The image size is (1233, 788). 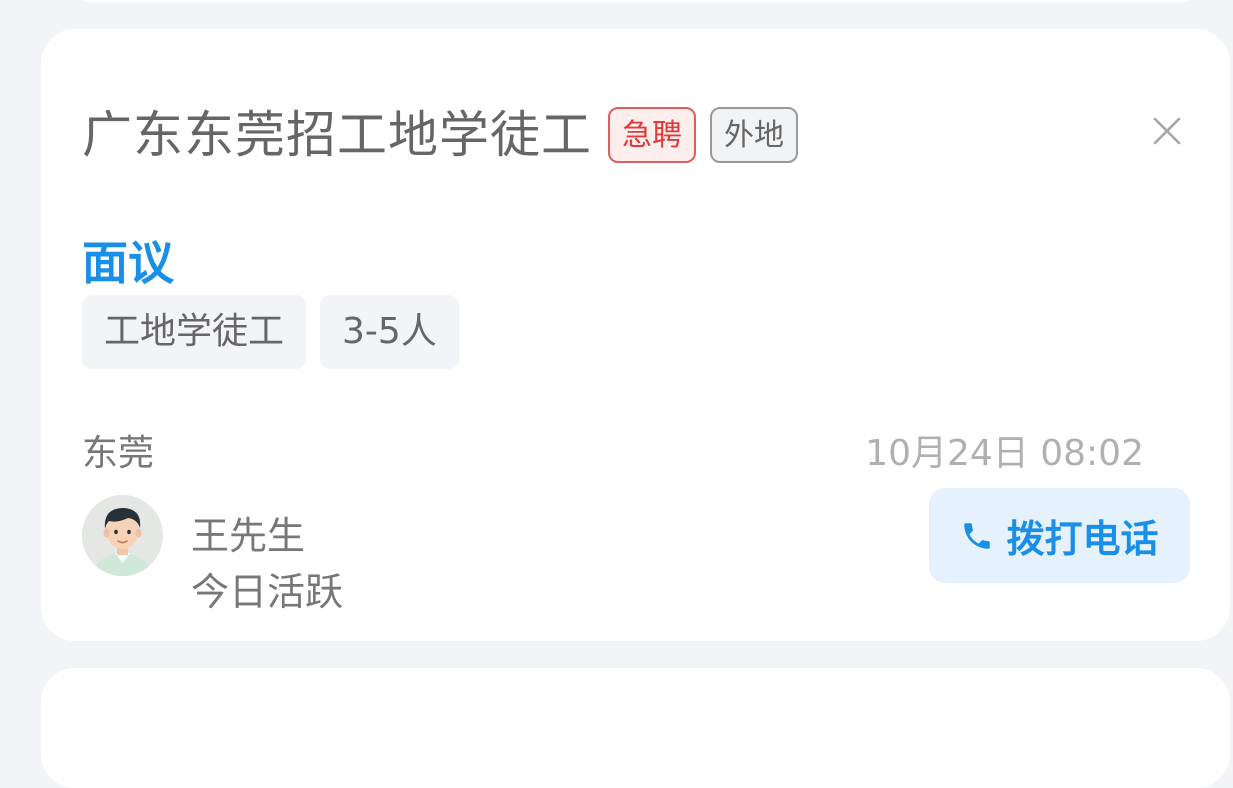 I want to click on post-time: 10月24日 08:02, so click(x=1004, y=453).